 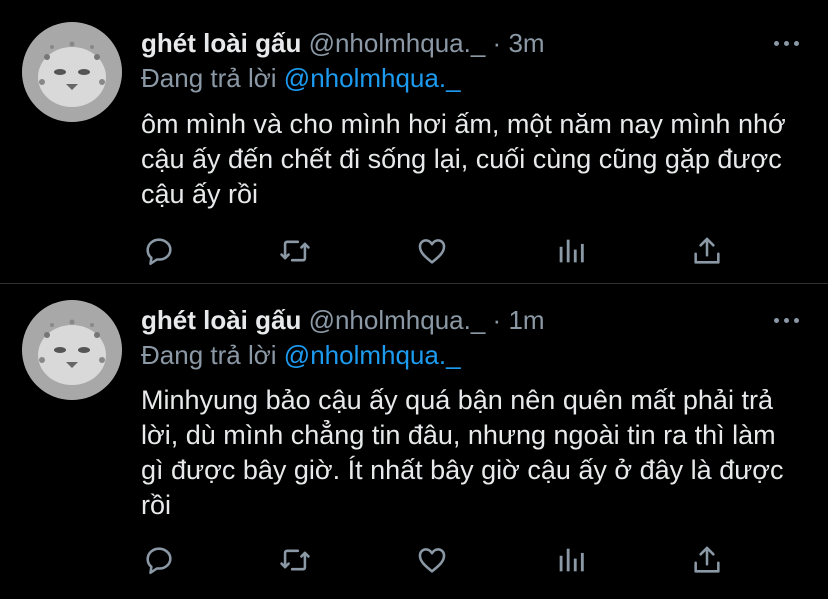 I want to click on tweet-header: ghét loài gấu @nholmhqua._ · 3m, so click(x=343, y=43).